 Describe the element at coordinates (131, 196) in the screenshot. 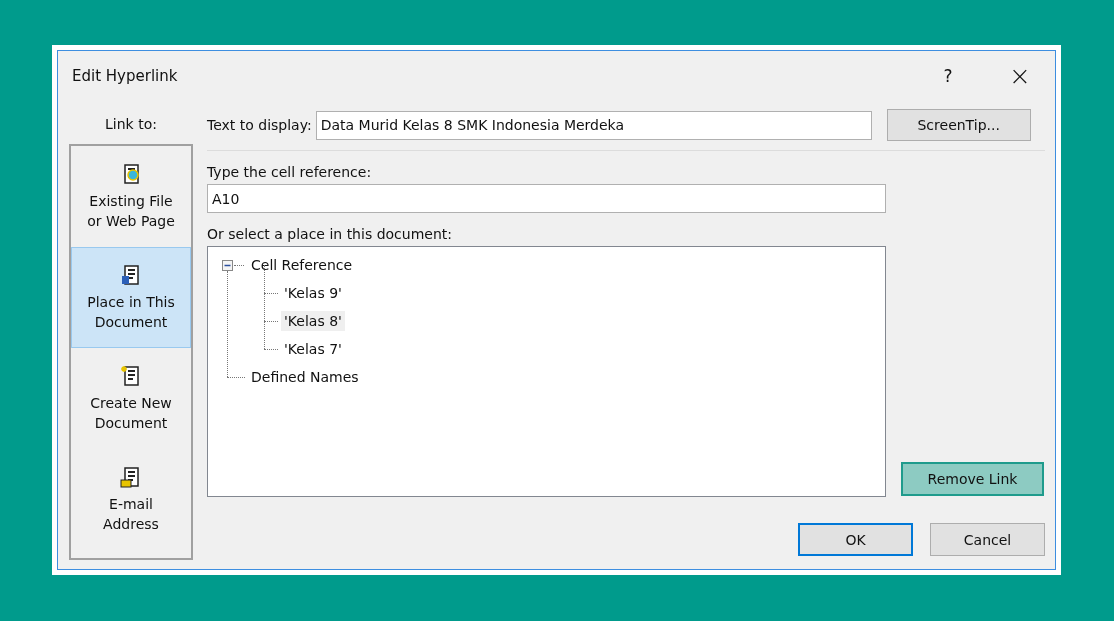

I see `link-type-item: Existing File or Web Page` at that location.